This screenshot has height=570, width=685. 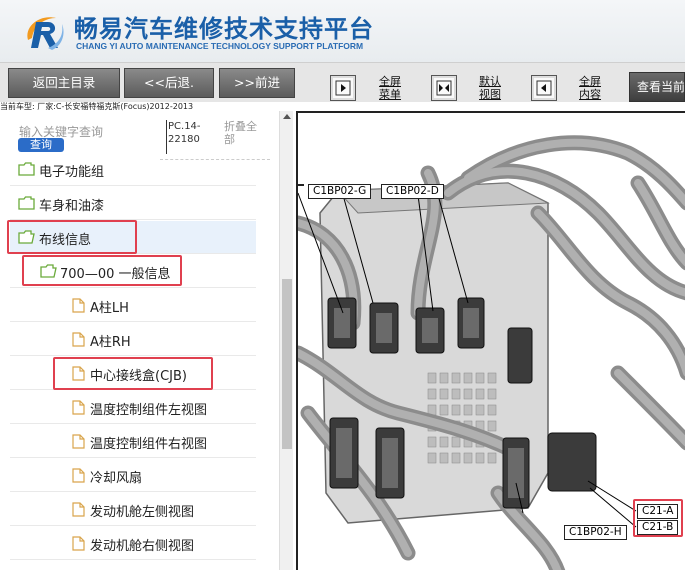 I want to click on view-current-button: 查看当前, so click(x=657, y=87).